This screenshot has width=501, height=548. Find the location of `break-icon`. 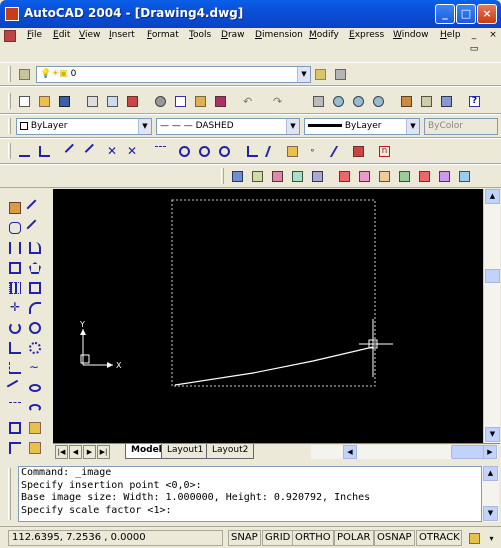

break-icon is located at coordinates (15, 428).